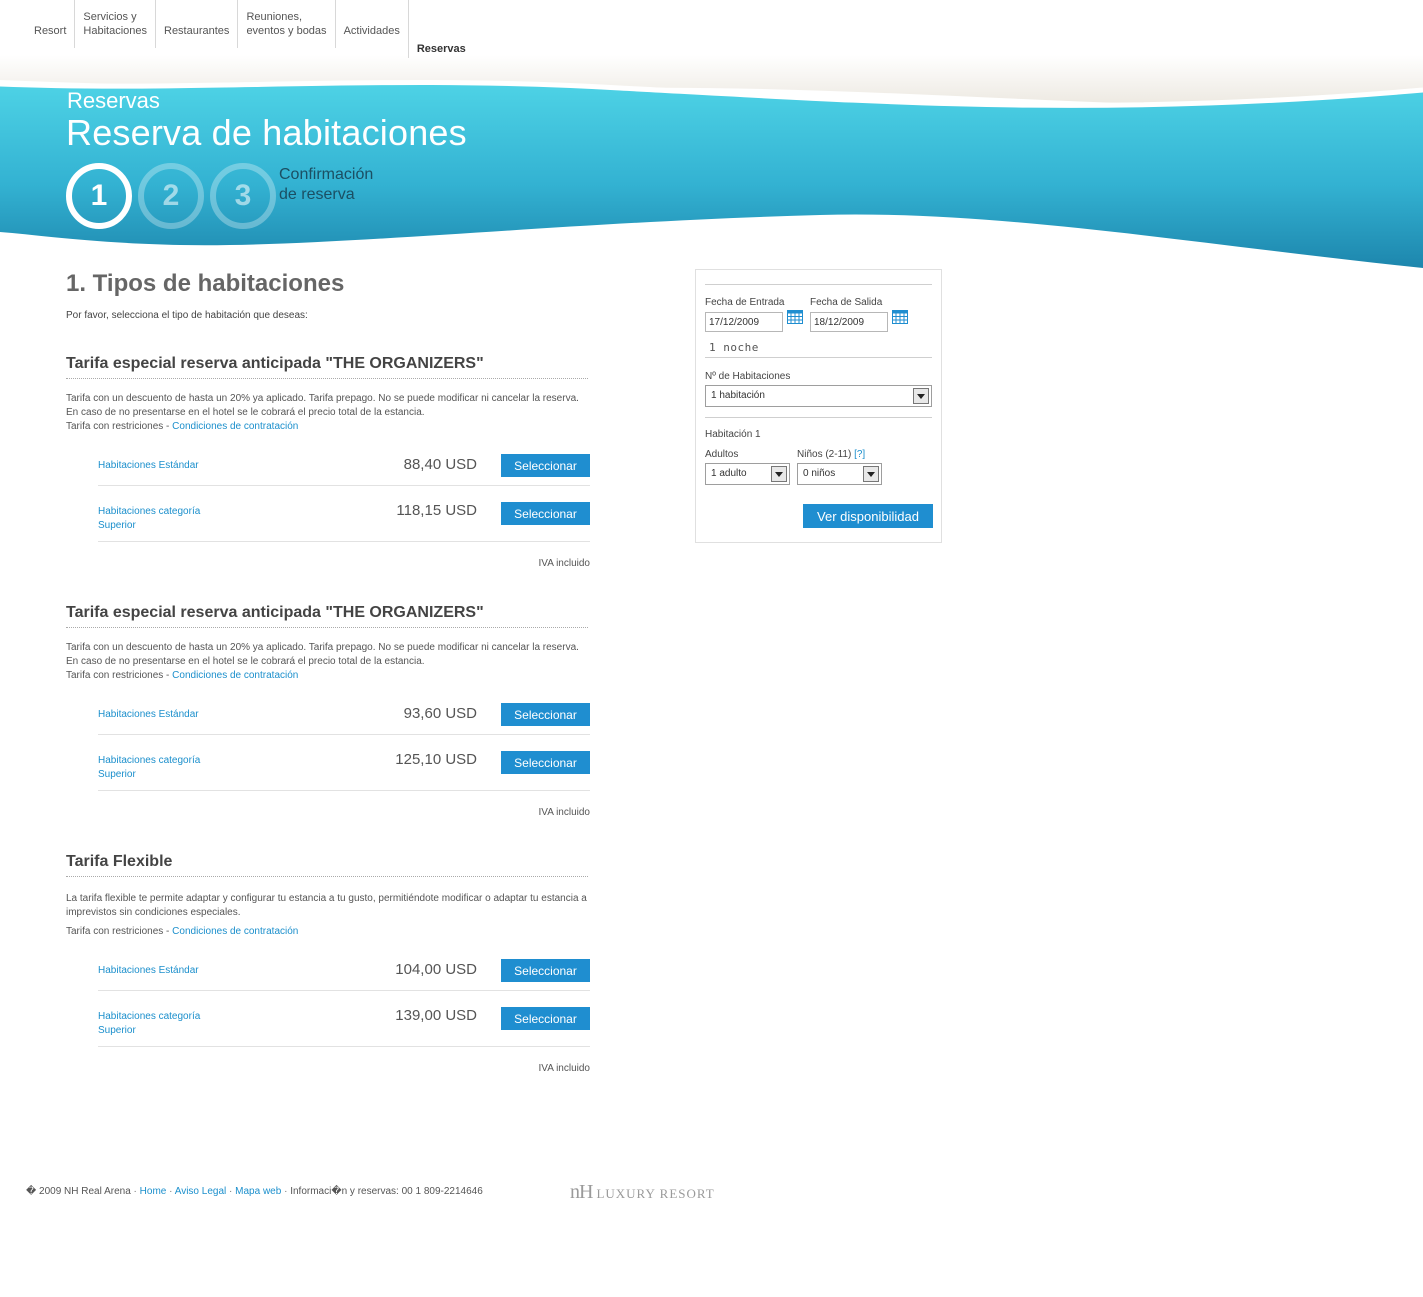  Describe the element at coordinates (371, 24) in the screenshot. I see `nav-item-actividades: Actividades` at that location.